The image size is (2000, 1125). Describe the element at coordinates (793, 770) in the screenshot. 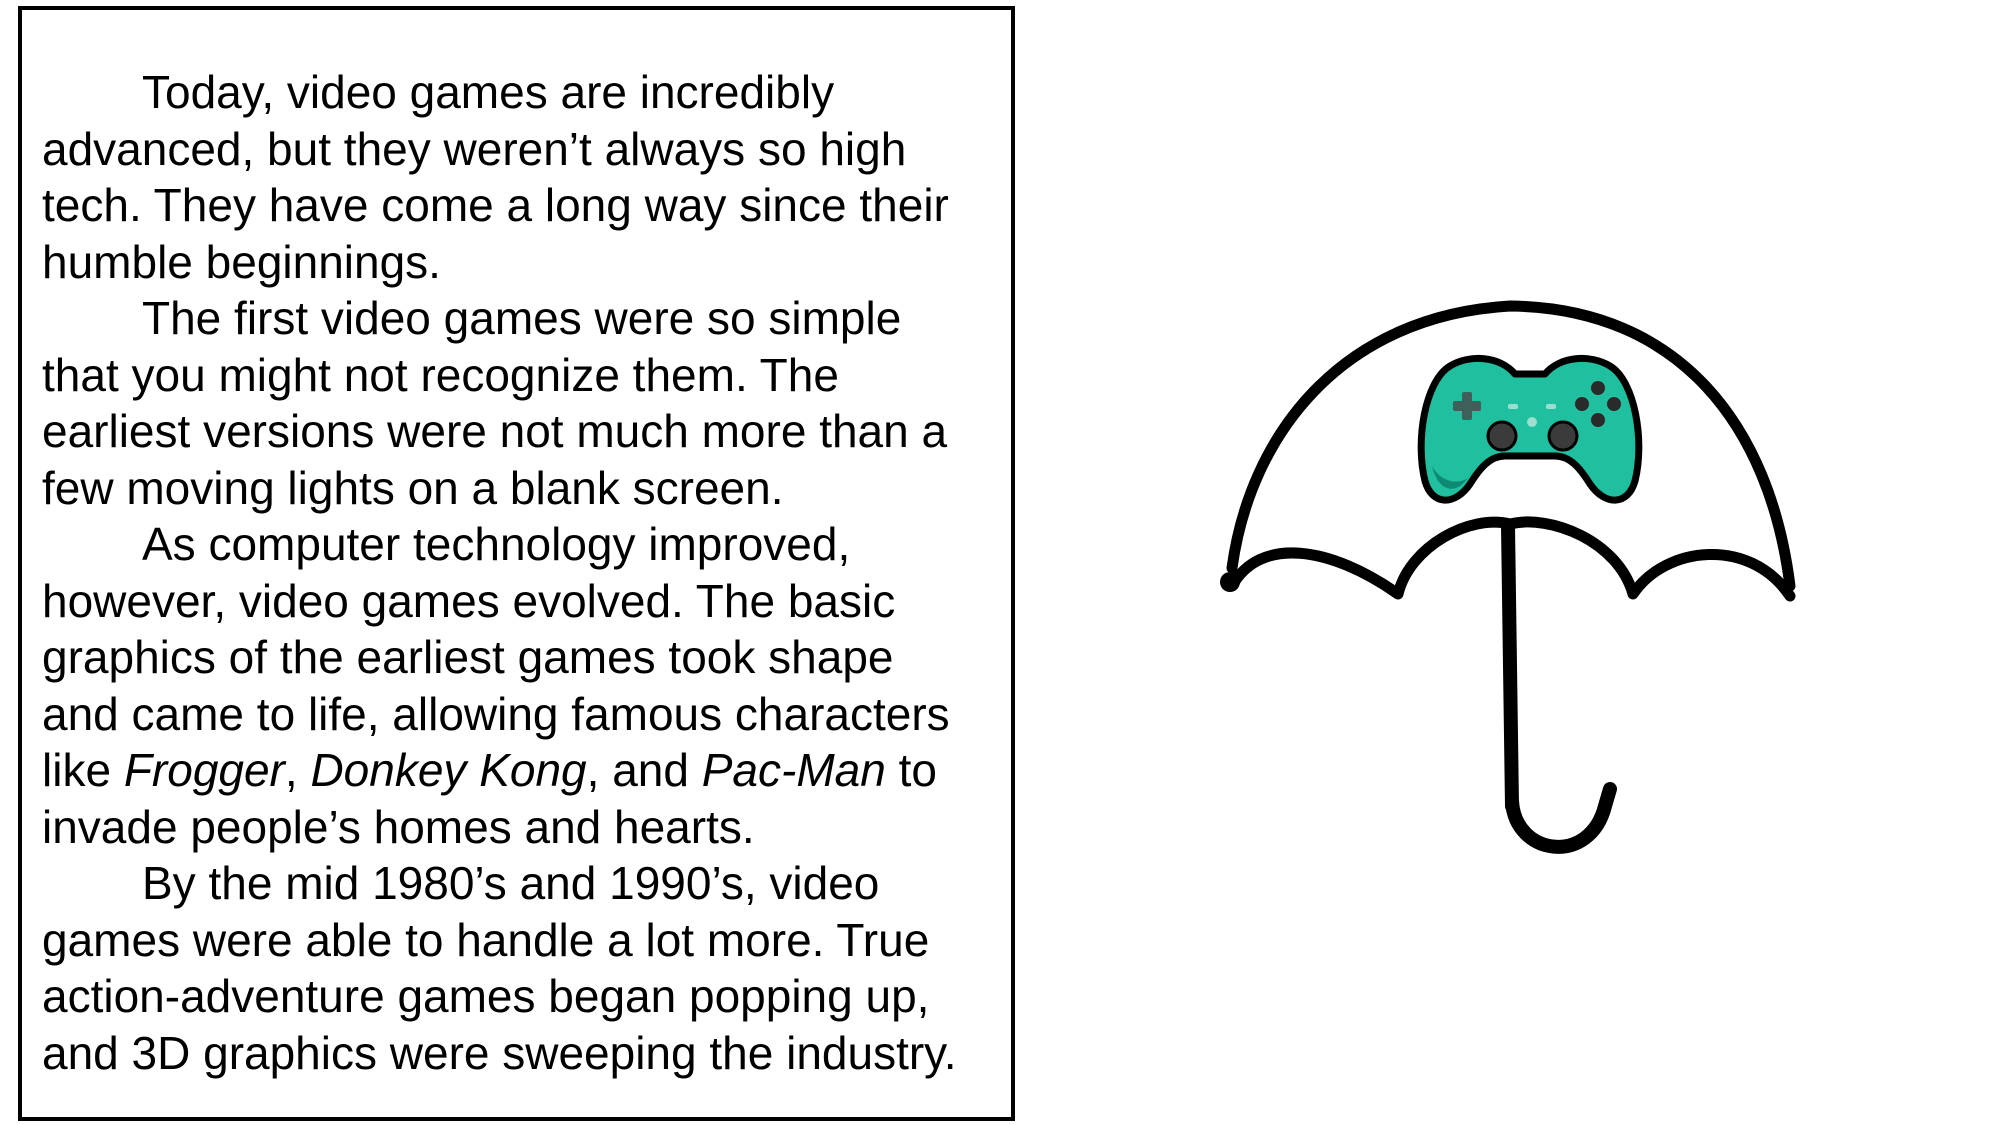

I see `title-pac-man: Pac-Man` at that location.